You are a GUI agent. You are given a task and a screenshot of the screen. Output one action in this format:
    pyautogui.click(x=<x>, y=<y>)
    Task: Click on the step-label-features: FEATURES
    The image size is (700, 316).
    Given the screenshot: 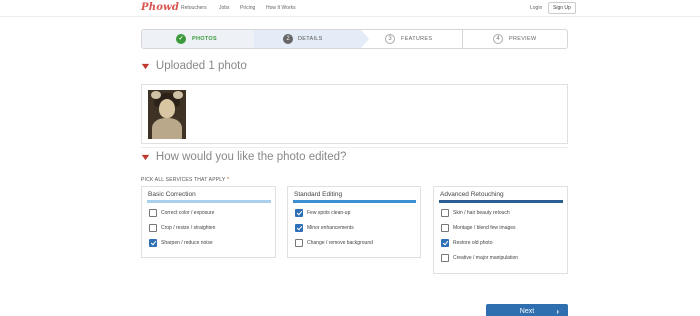 What is the action you would take?
    pyautogui.click(x=416, y=39)
    